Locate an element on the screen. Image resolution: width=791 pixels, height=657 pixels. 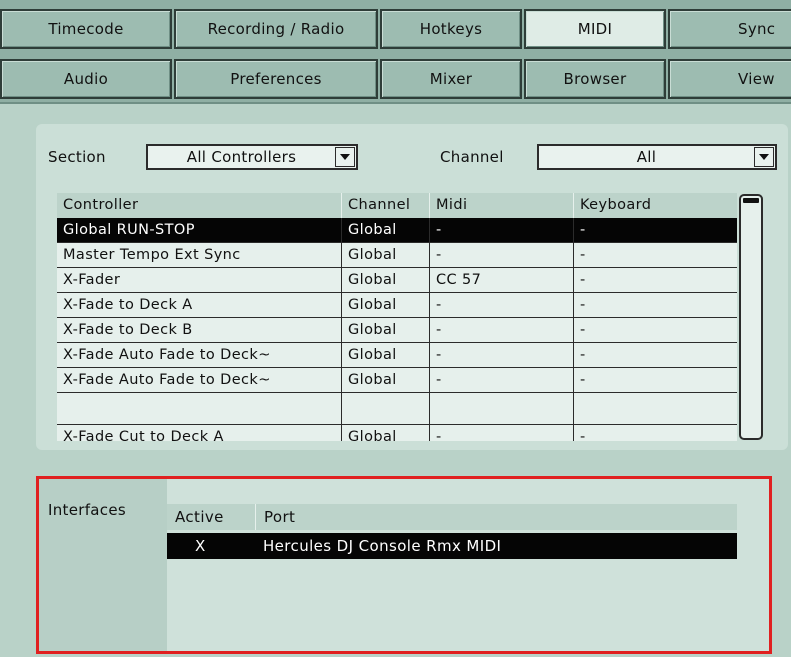
tab-preferences: Preferences is located at coordinates (276, 79).